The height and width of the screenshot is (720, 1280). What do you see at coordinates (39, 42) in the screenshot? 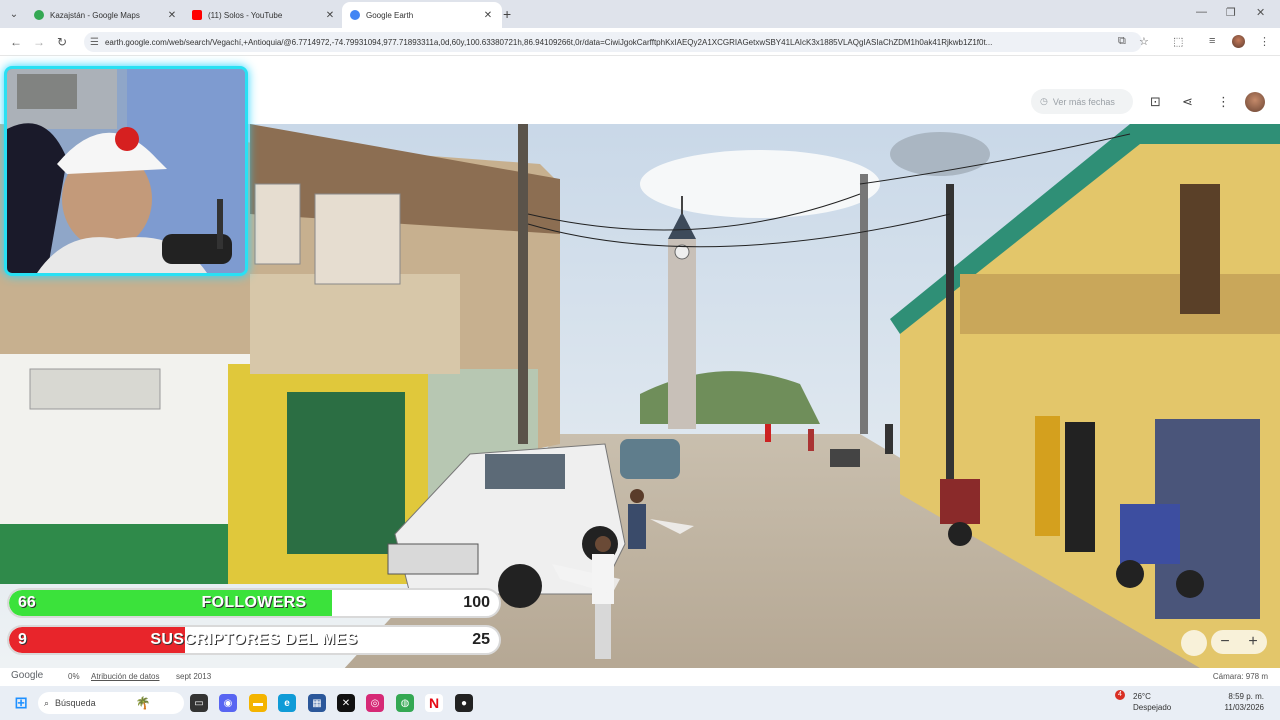
I see `forward-arrow-icon: →` at bounding box center [39, 42].